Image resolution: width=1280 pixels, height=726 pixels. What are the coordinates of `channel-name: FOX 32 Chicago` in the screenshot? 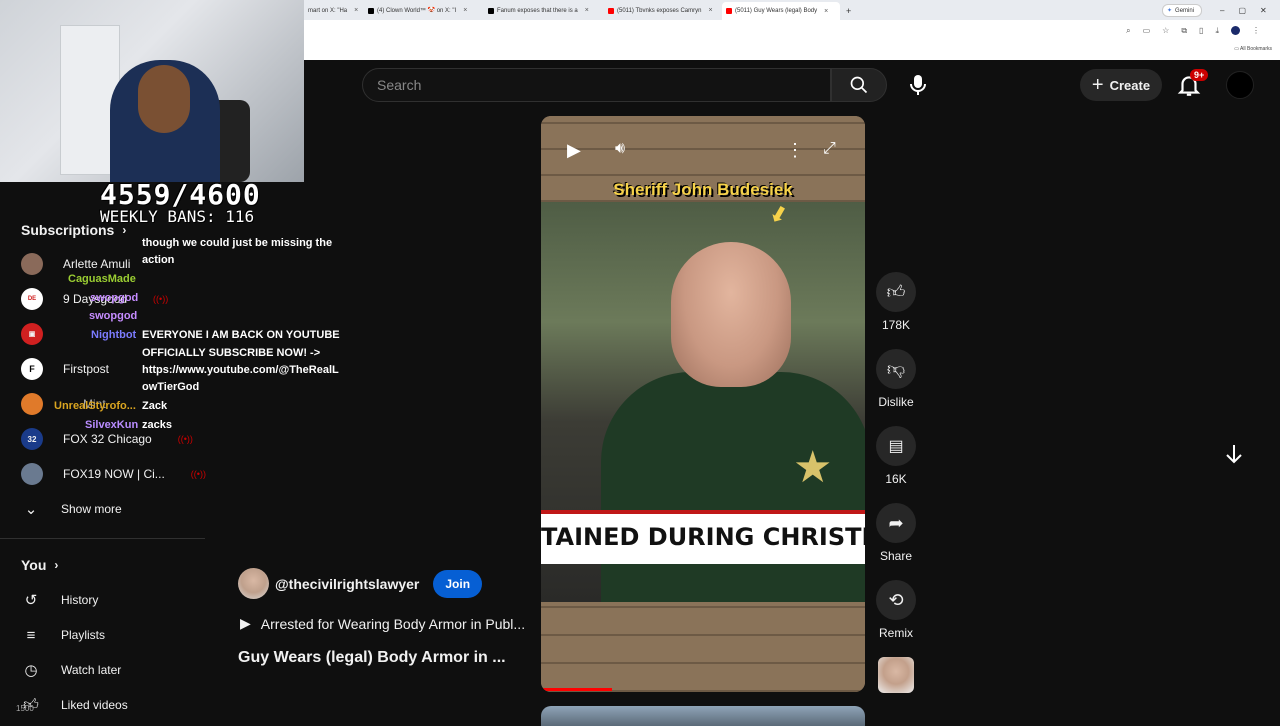 It's located at (107, 439).